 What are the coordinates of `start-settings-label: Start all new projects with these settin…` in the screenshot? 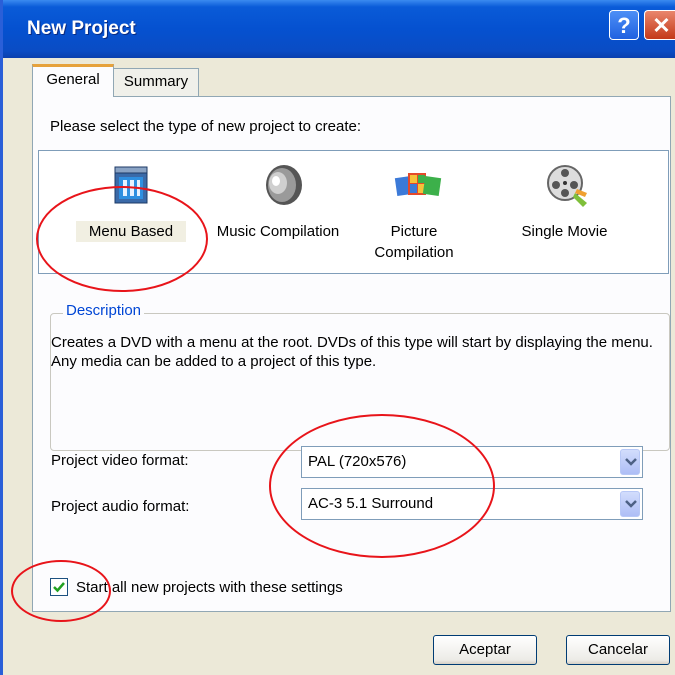 It's located at (209, 587).